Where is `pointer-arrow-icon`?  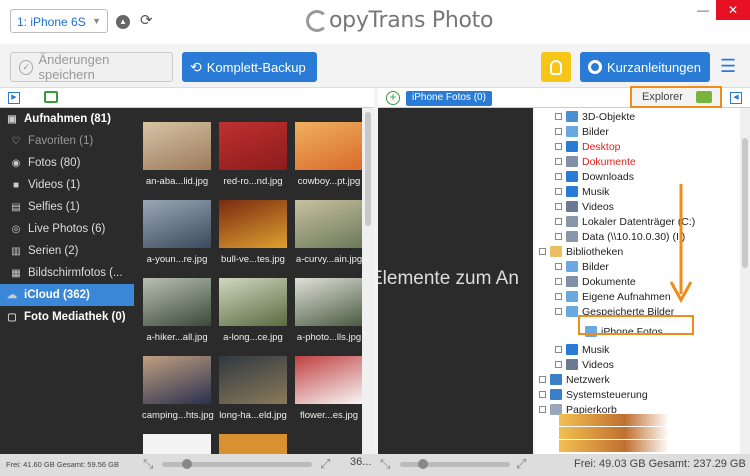 pointer-arrow-icon is located at coordinates (681, 244).